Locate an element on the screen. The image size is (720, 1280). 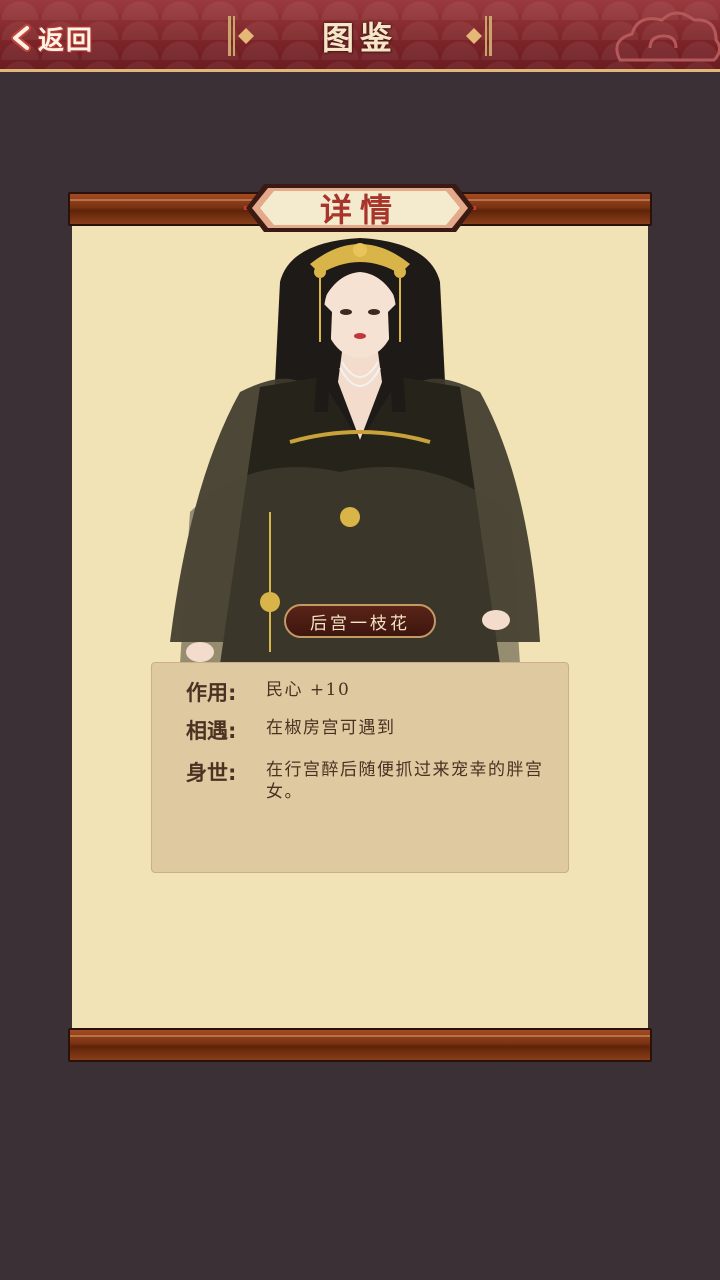
back-button: 返回 is located at coordinates (58, 38).